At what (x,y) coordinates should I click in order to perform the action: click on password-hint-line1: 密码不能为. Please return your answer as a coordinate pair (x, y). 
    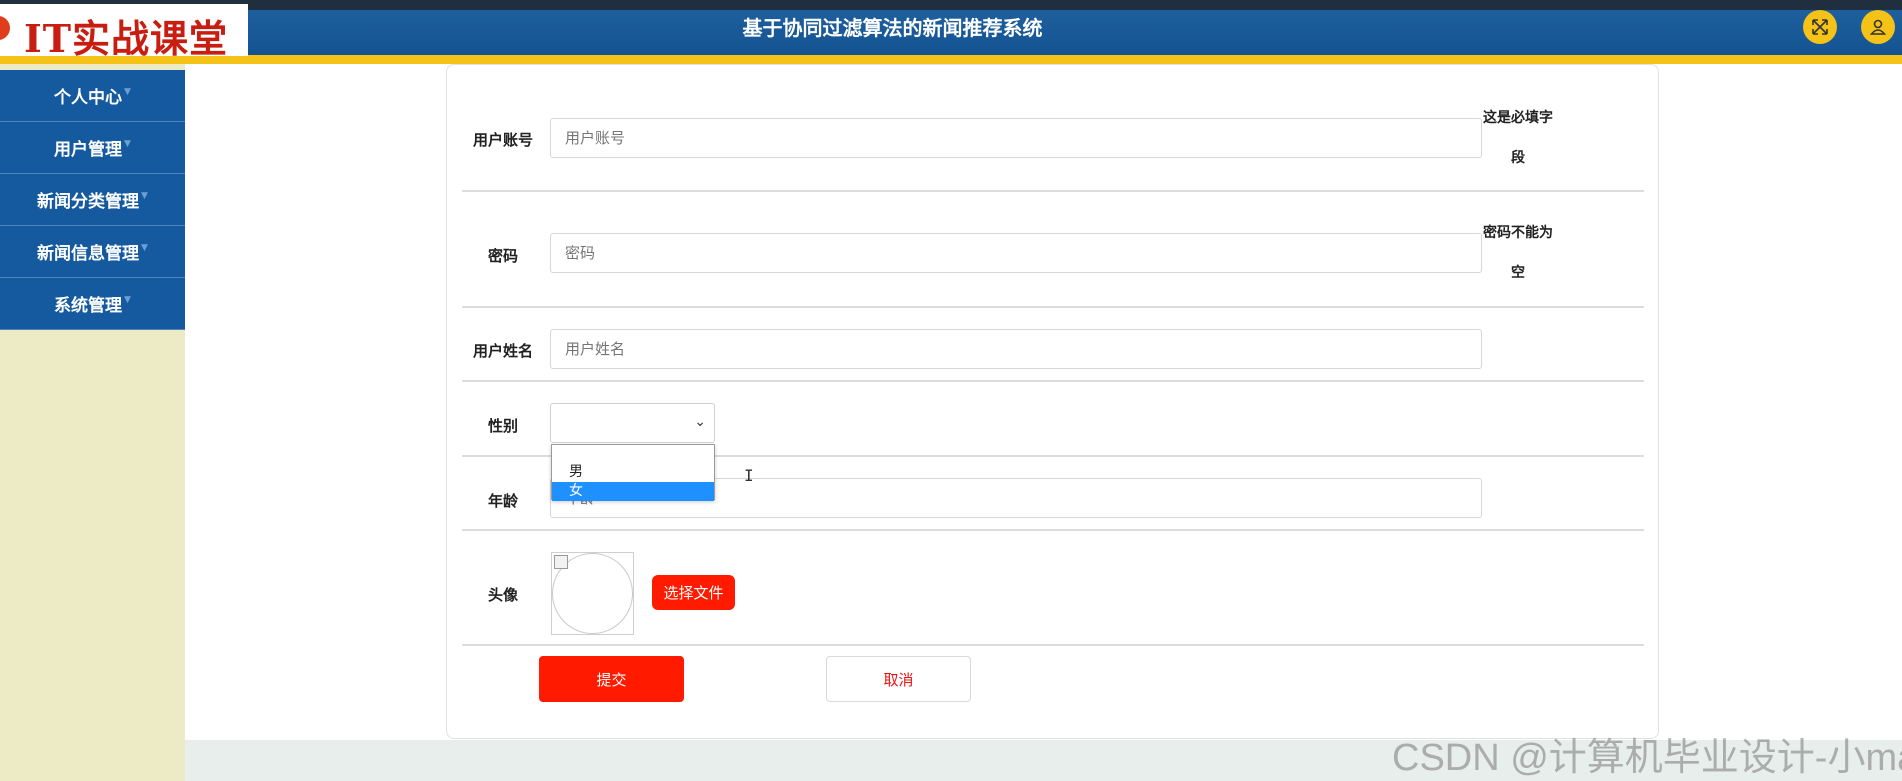
    Looking at the image, I should click on (1518, 233).